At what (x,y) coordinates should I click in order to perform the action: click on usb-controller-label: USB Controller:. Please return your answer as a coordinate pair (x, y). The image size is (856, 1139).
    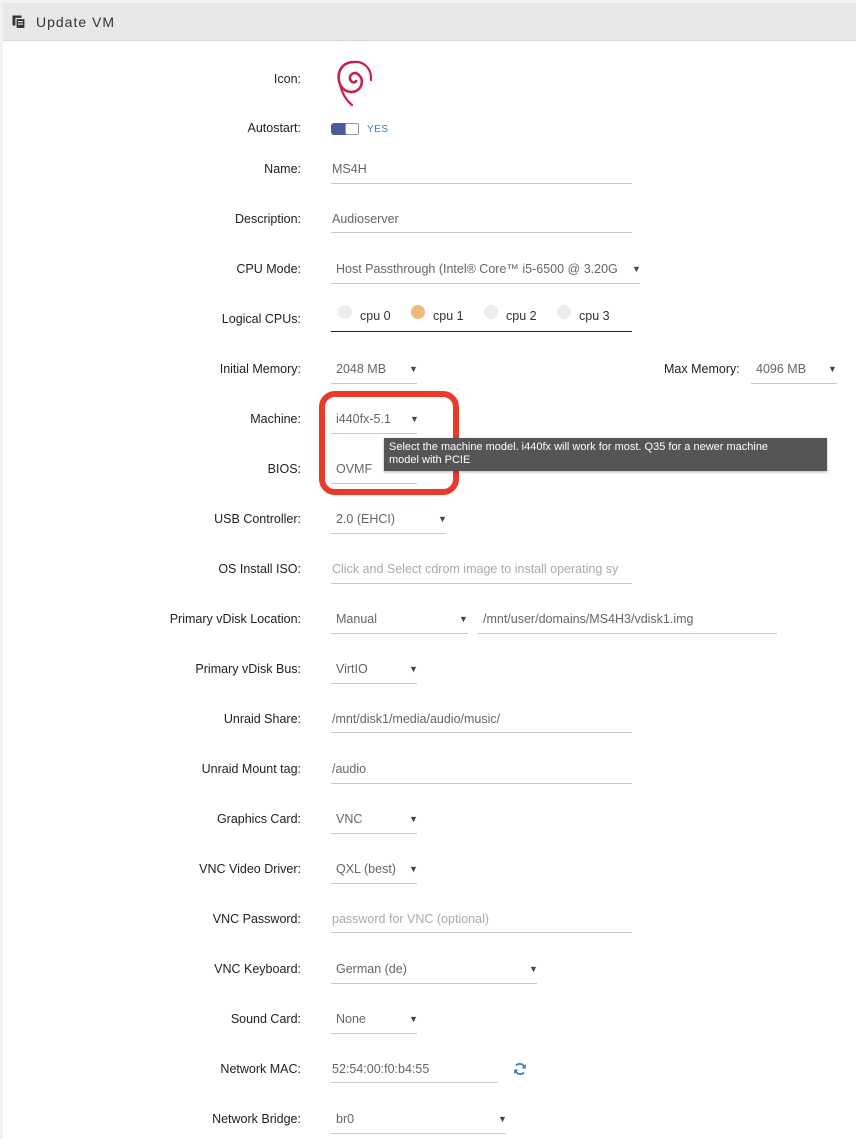
    Looking at the image, I should click on (257, 519).